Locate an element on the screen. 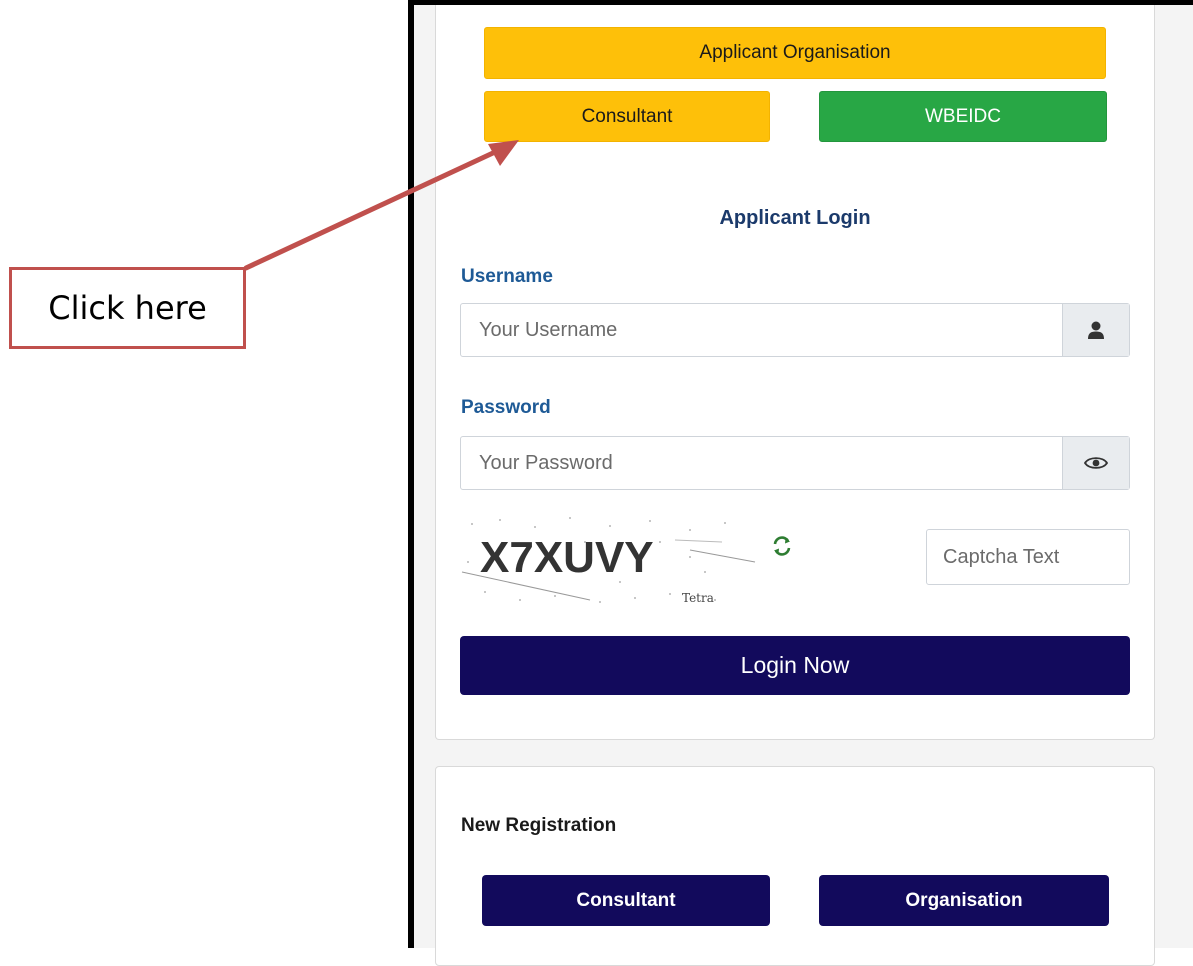 The image size is (1193, 966). username-input-group is located at coordinates (795, 330).